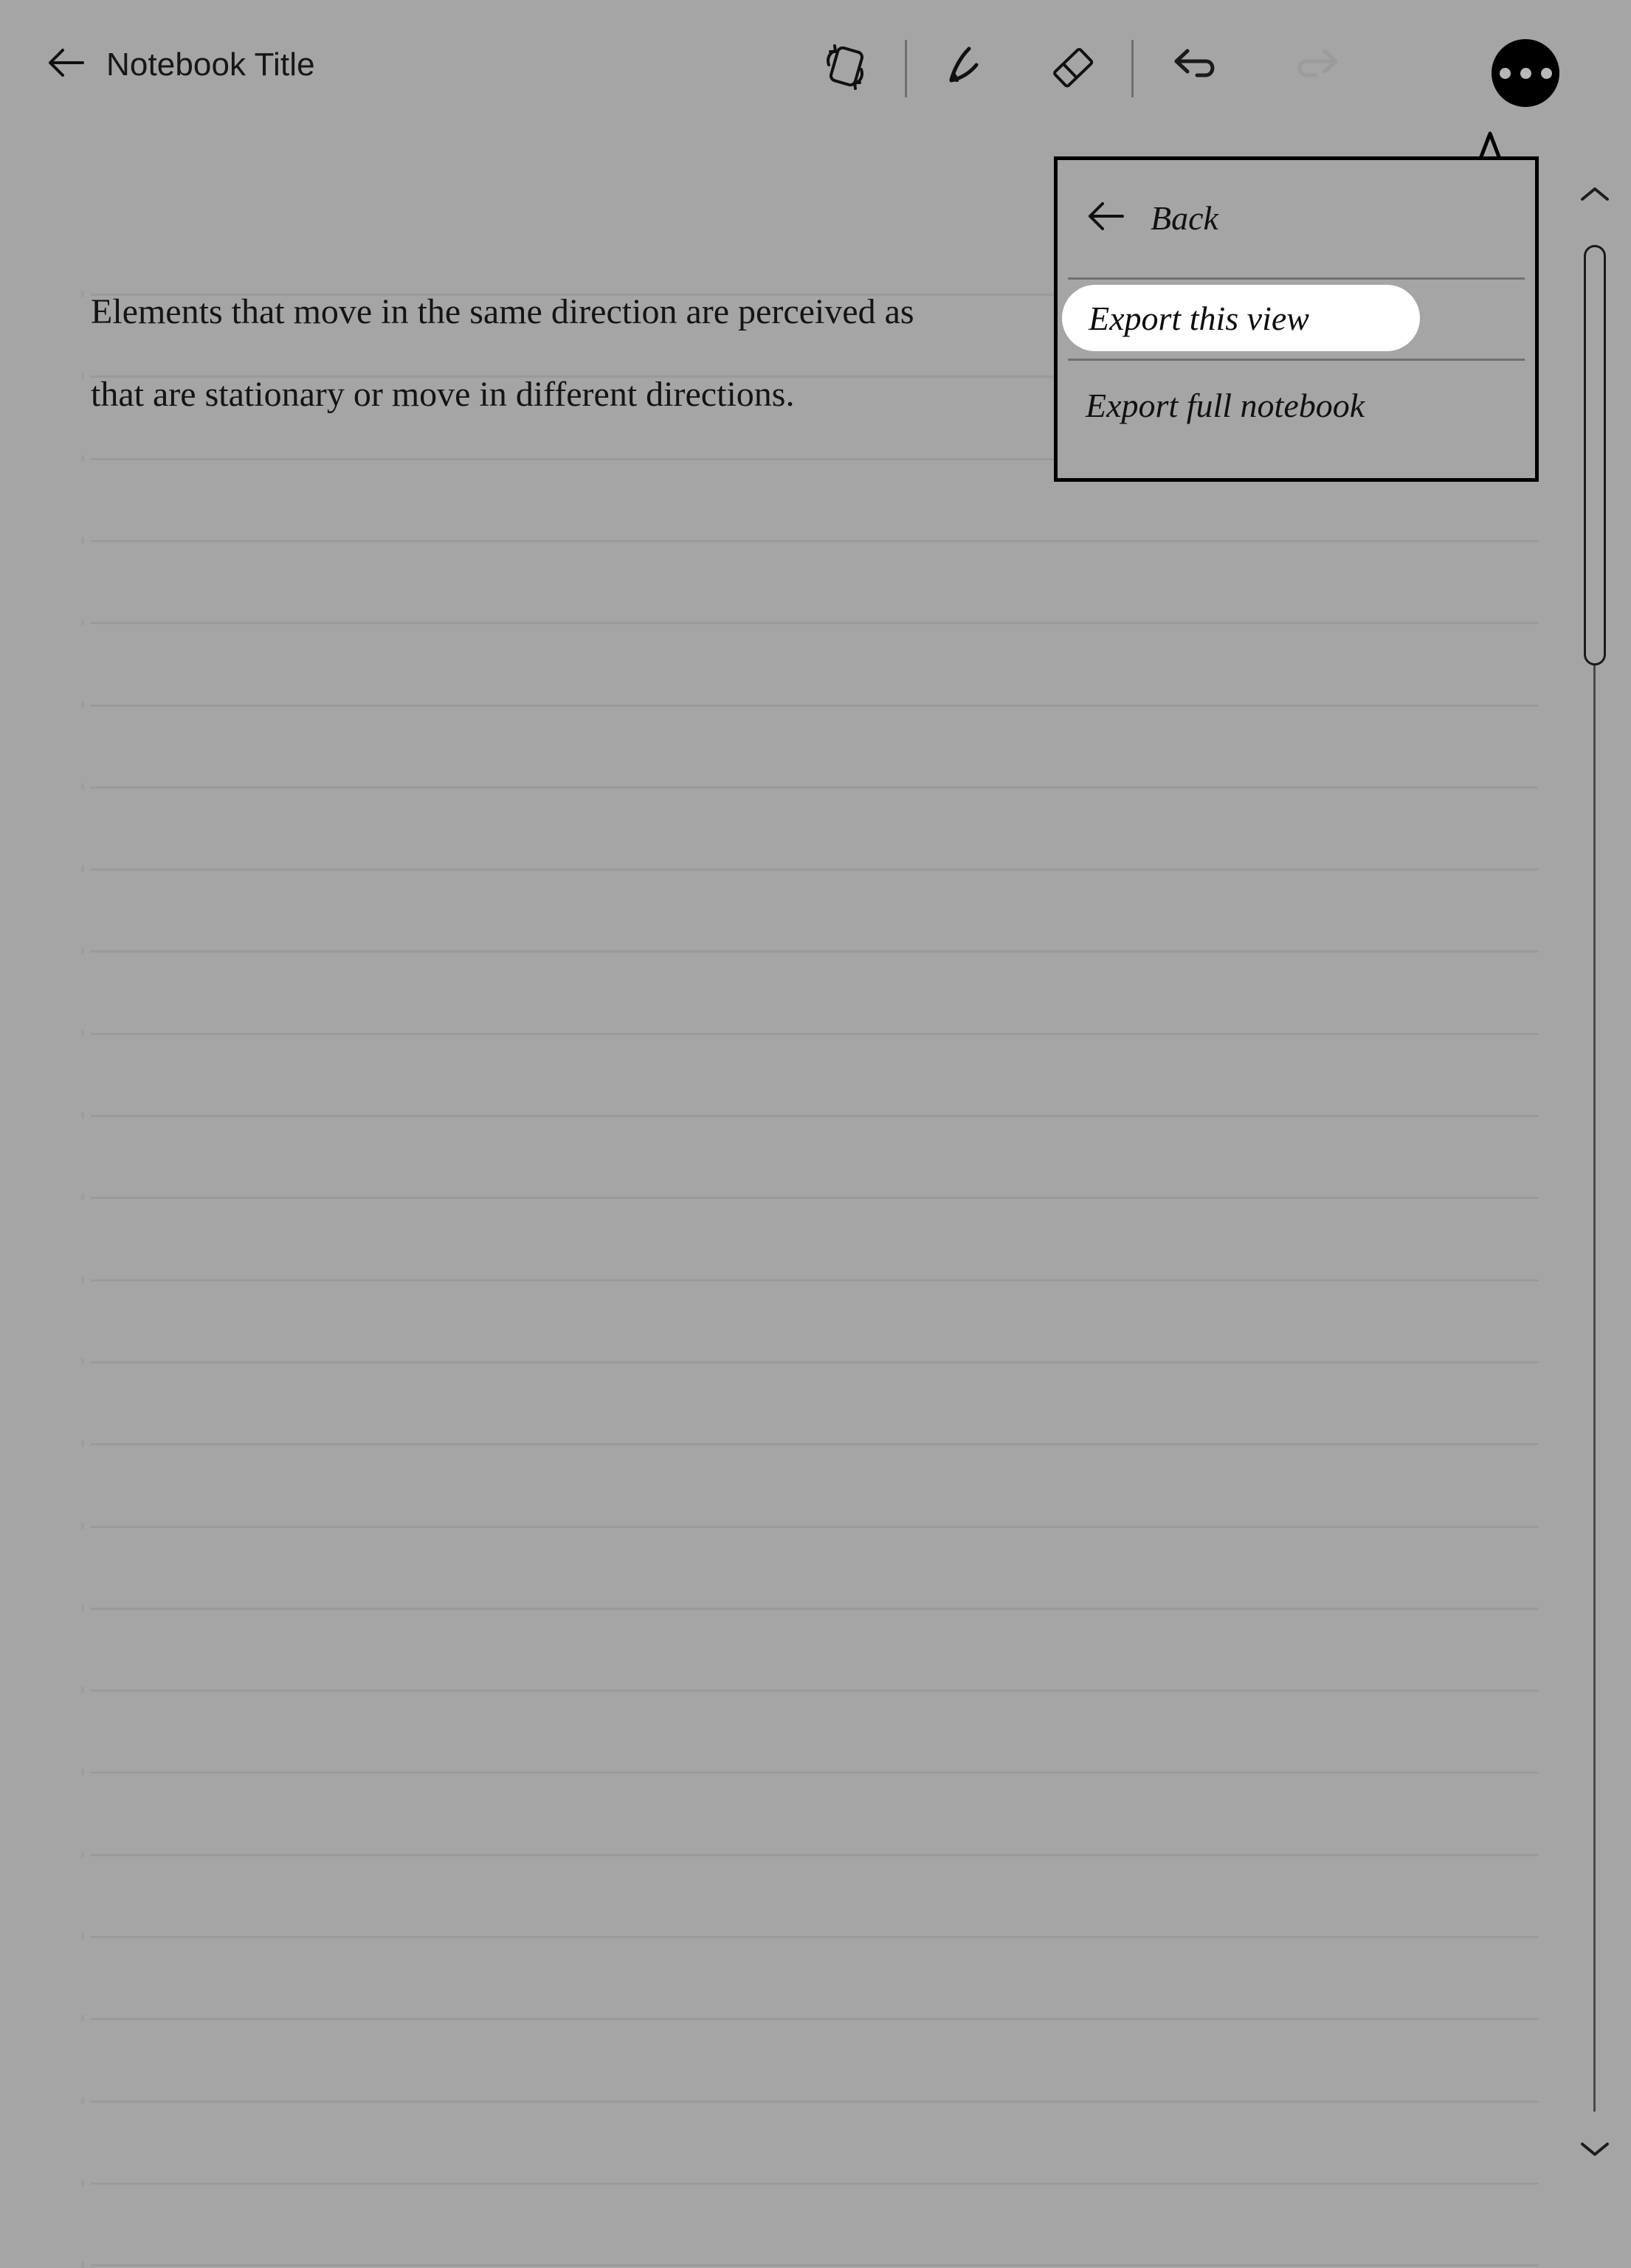 This screenshot has width=1631, height=2268. I want to click on menu-item-export-this-view: Export this view, so click(1296, 318).